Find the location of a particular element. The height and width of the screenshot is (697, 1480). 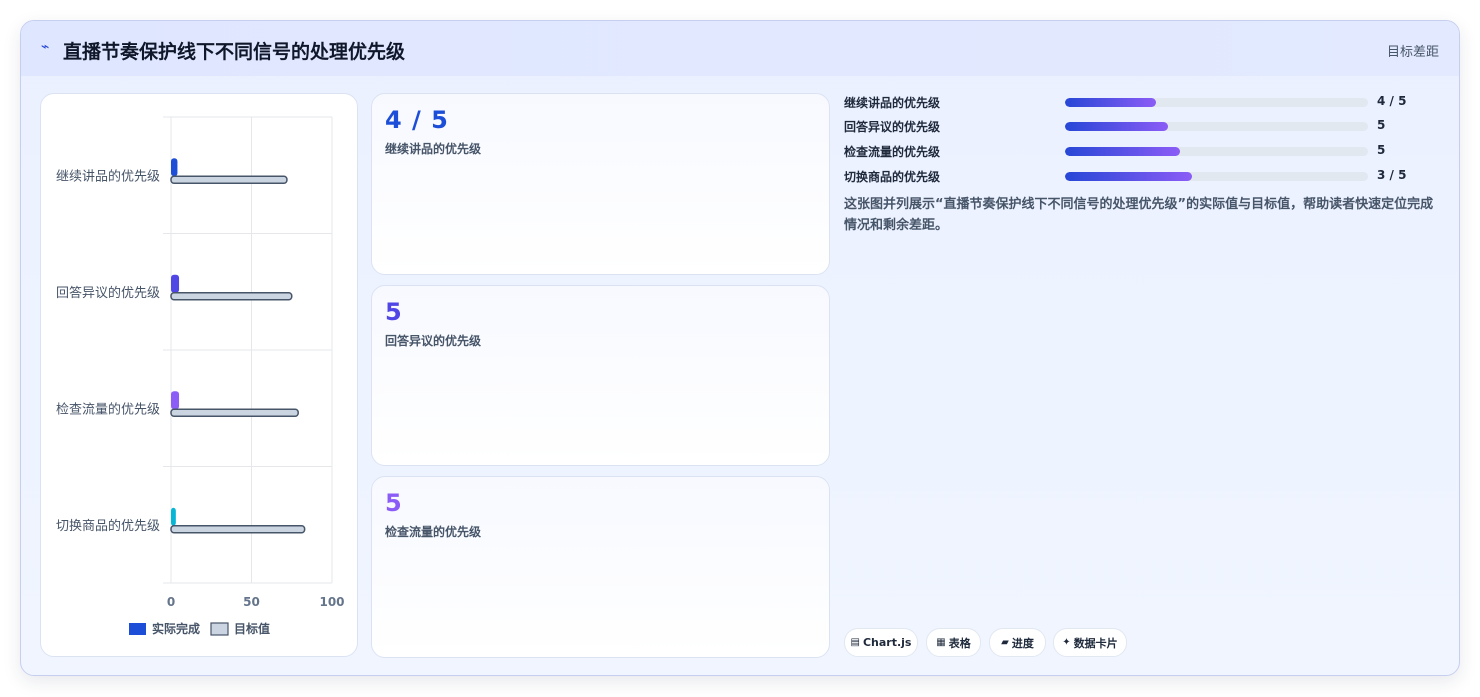

progress-label: 检查流量的优先级 is located at coordinates (892, 152).